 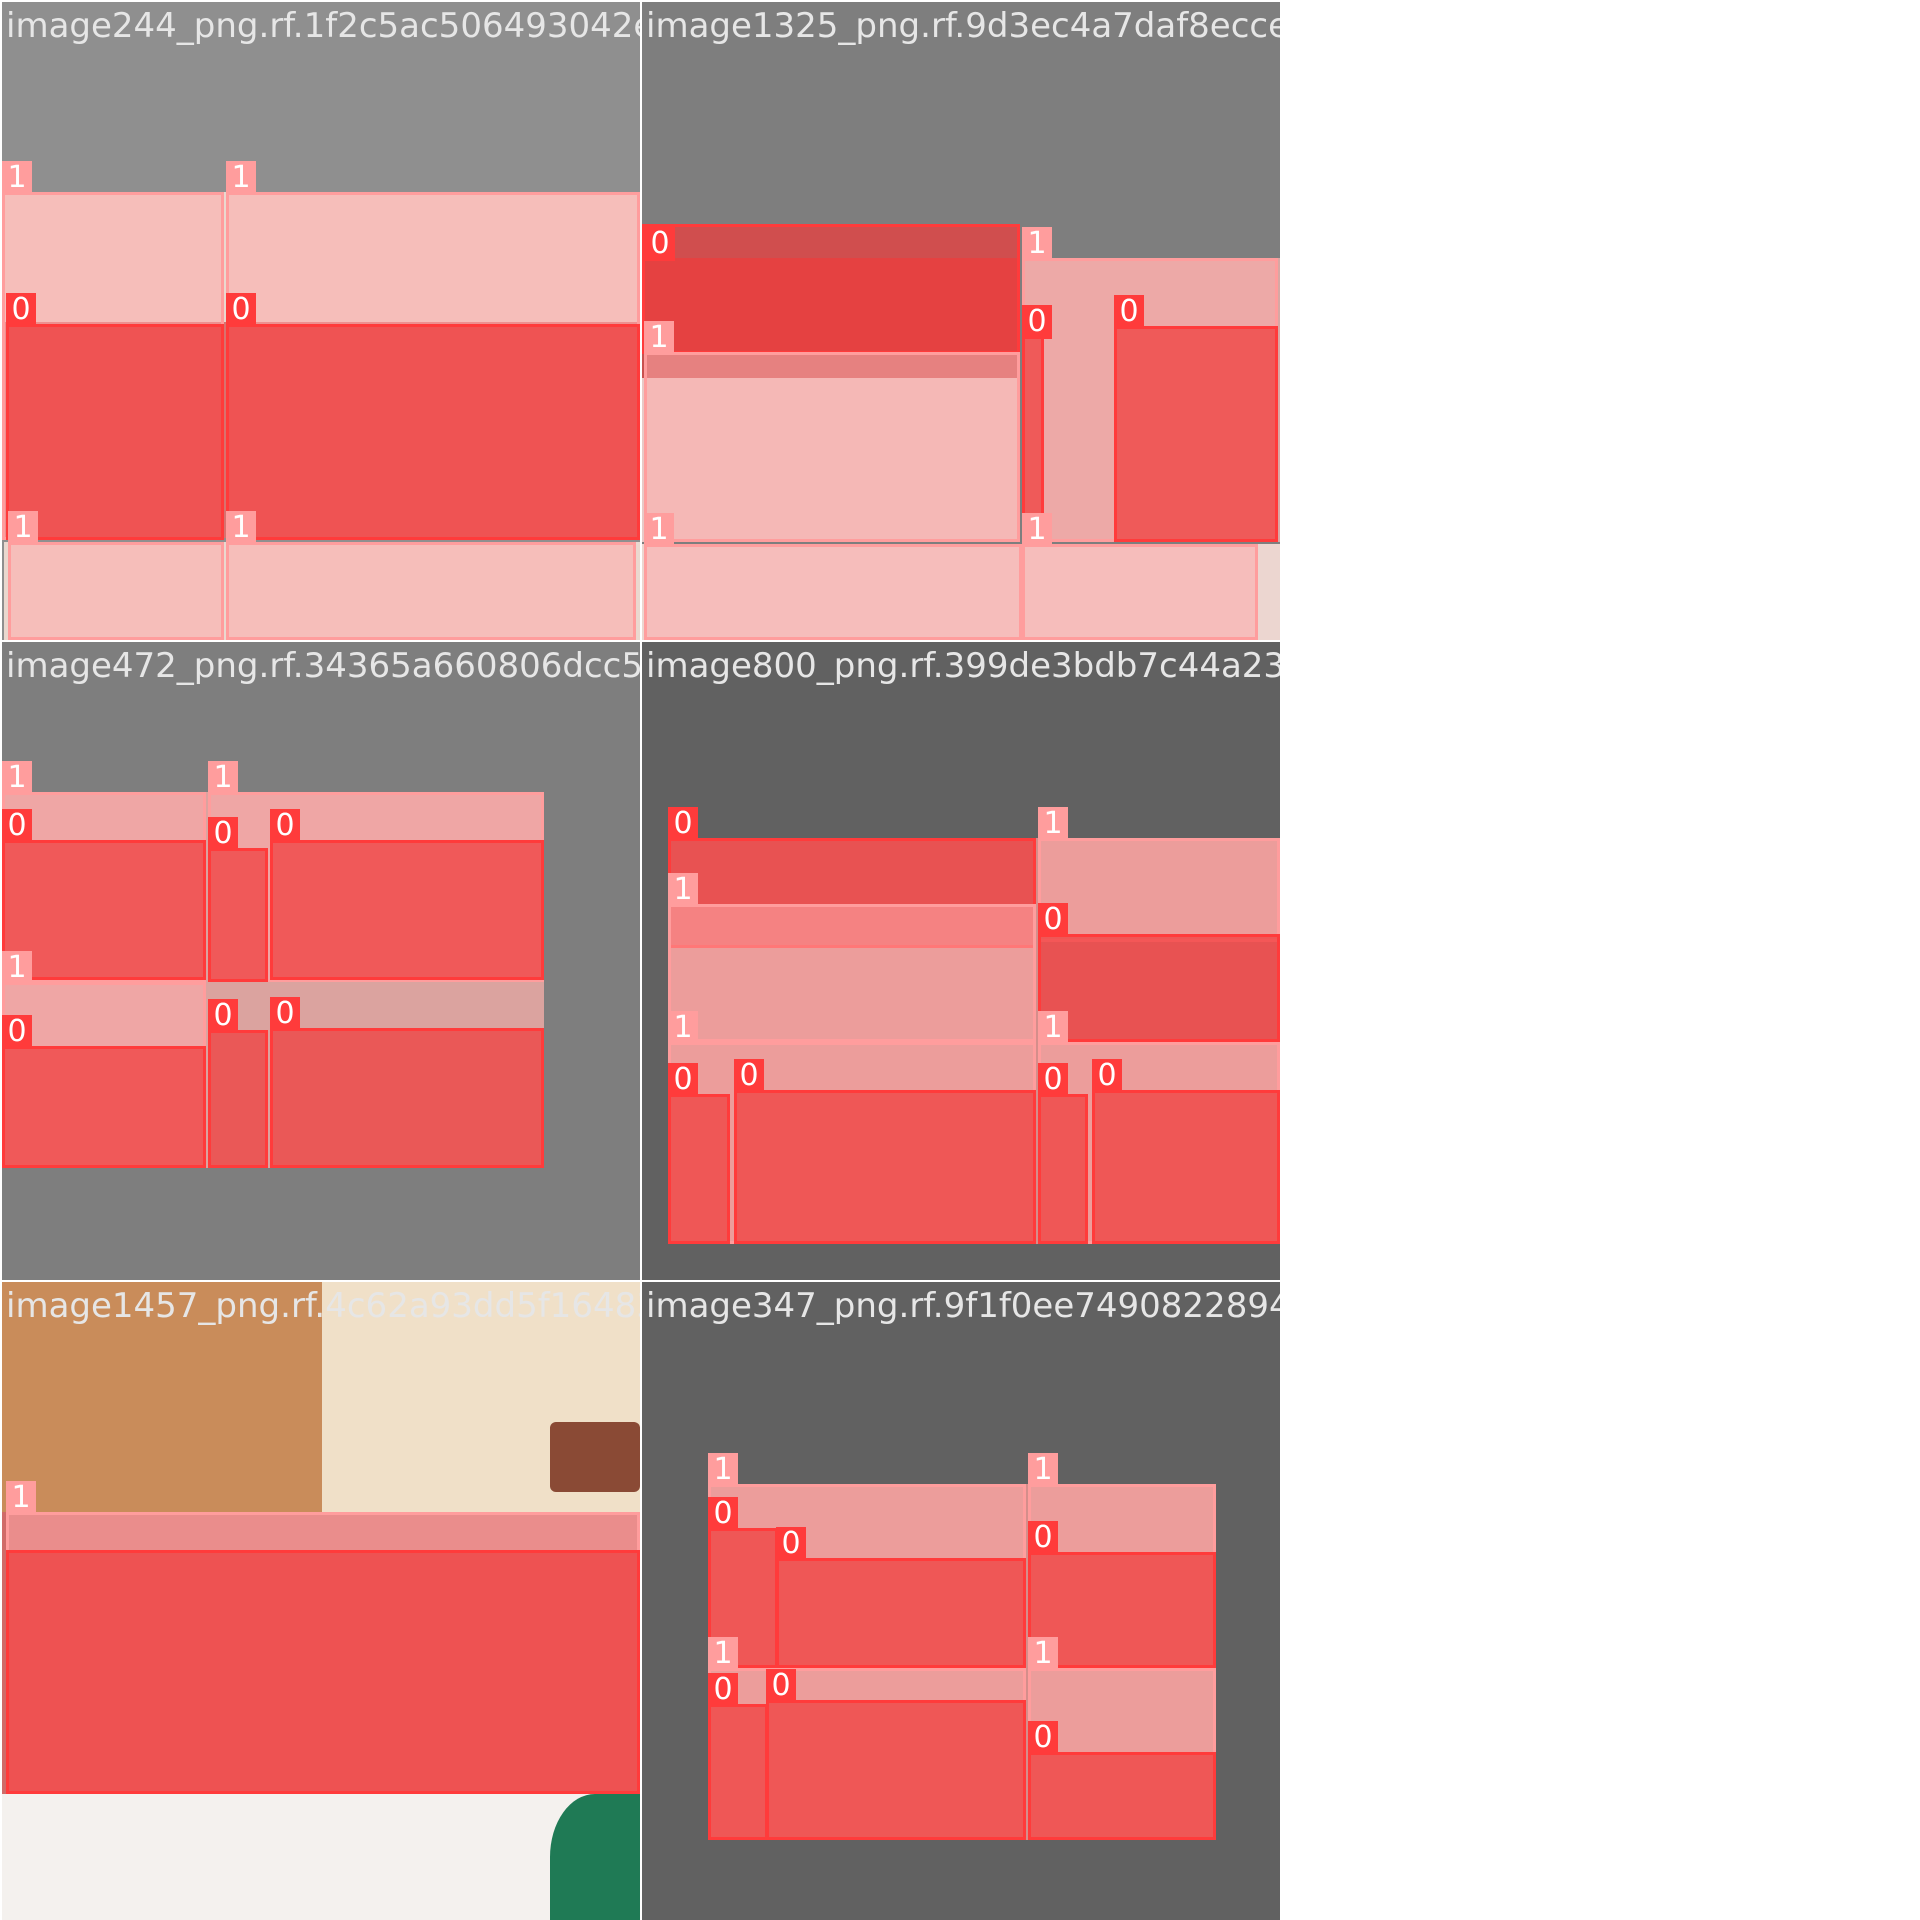 I want to click on tile-filename: image1325_png.rf.9d3ec4a7daf8ecceb3749ef, so click(x=963, y=26).